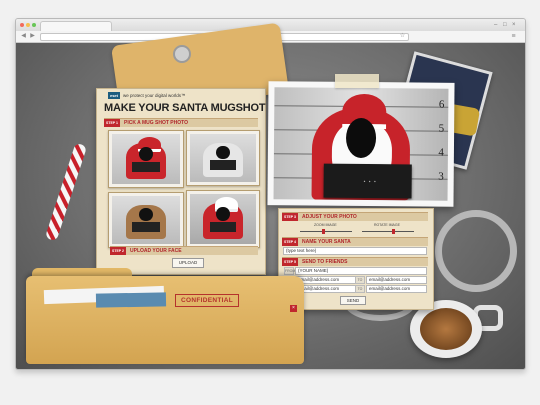  I want to click on back-icon: ◀, so click(23, 36).